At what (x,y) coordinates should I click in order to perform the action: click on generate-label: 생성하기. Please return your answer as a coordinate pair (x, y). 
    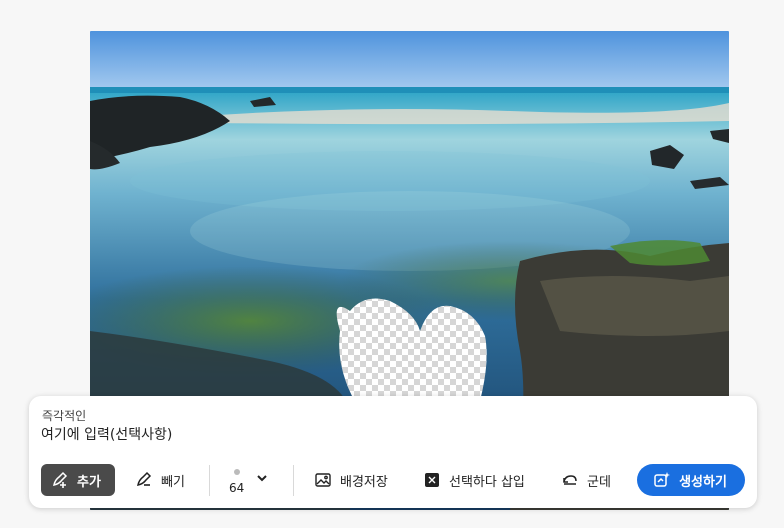
    Looking at the image, I should click on (703, 482).